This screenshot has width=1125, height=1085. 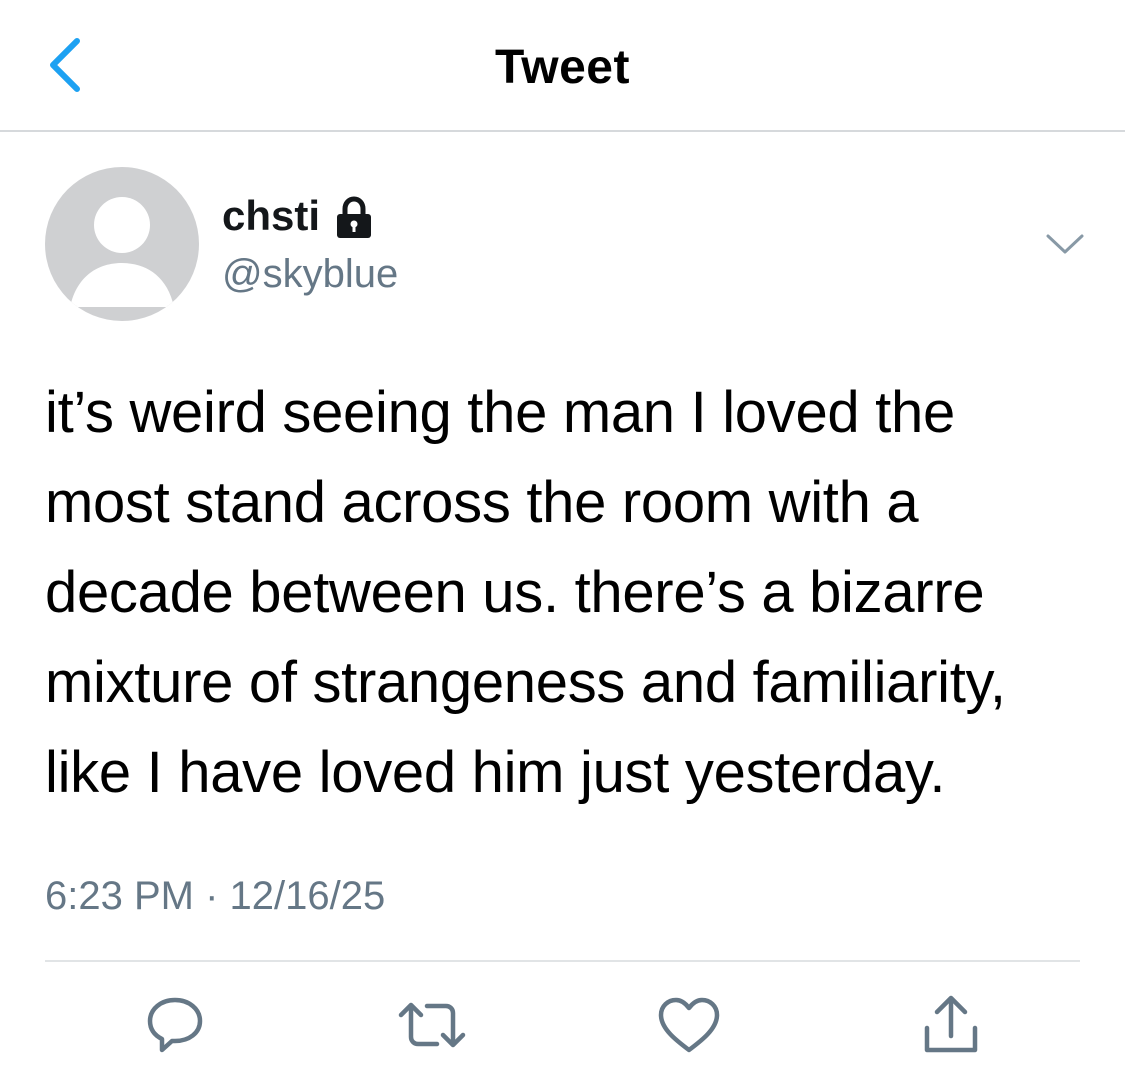 What do you see at coordinates (122, 252) in the screenshot?
I see `default-avatar-icon` at bounding box center [122, 252].